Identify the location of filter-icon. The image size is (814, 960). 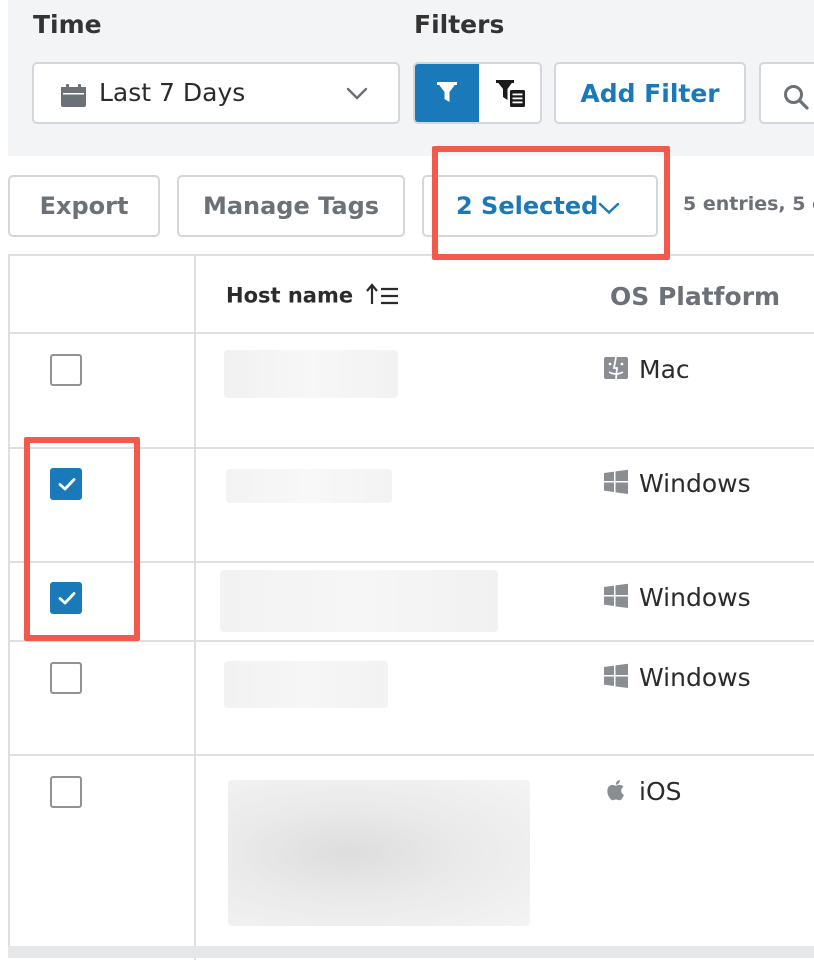
(447, 92).